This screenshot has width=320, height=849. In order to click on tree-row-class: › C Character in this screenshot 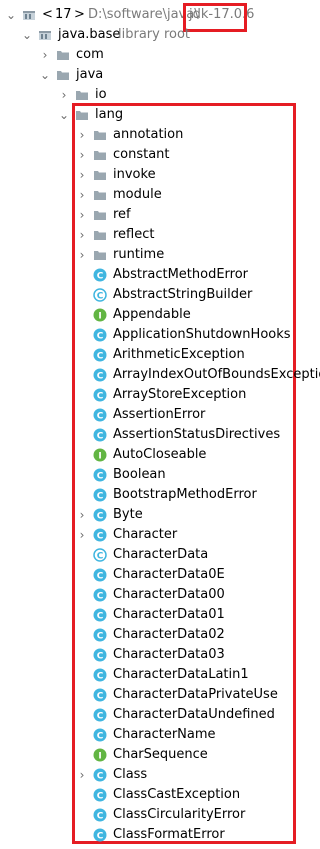, I will do `click(158, 535)`.